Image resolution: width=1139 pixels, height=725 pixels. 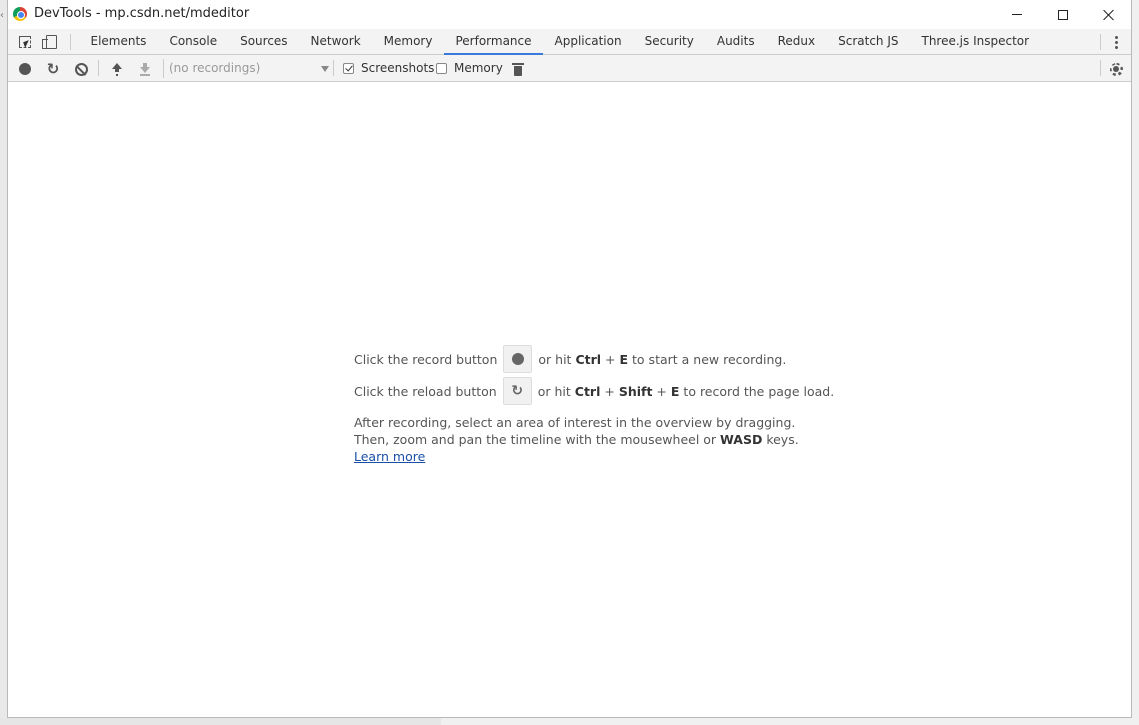 I want to click on gear-icon, so click(x=1116, y=69).